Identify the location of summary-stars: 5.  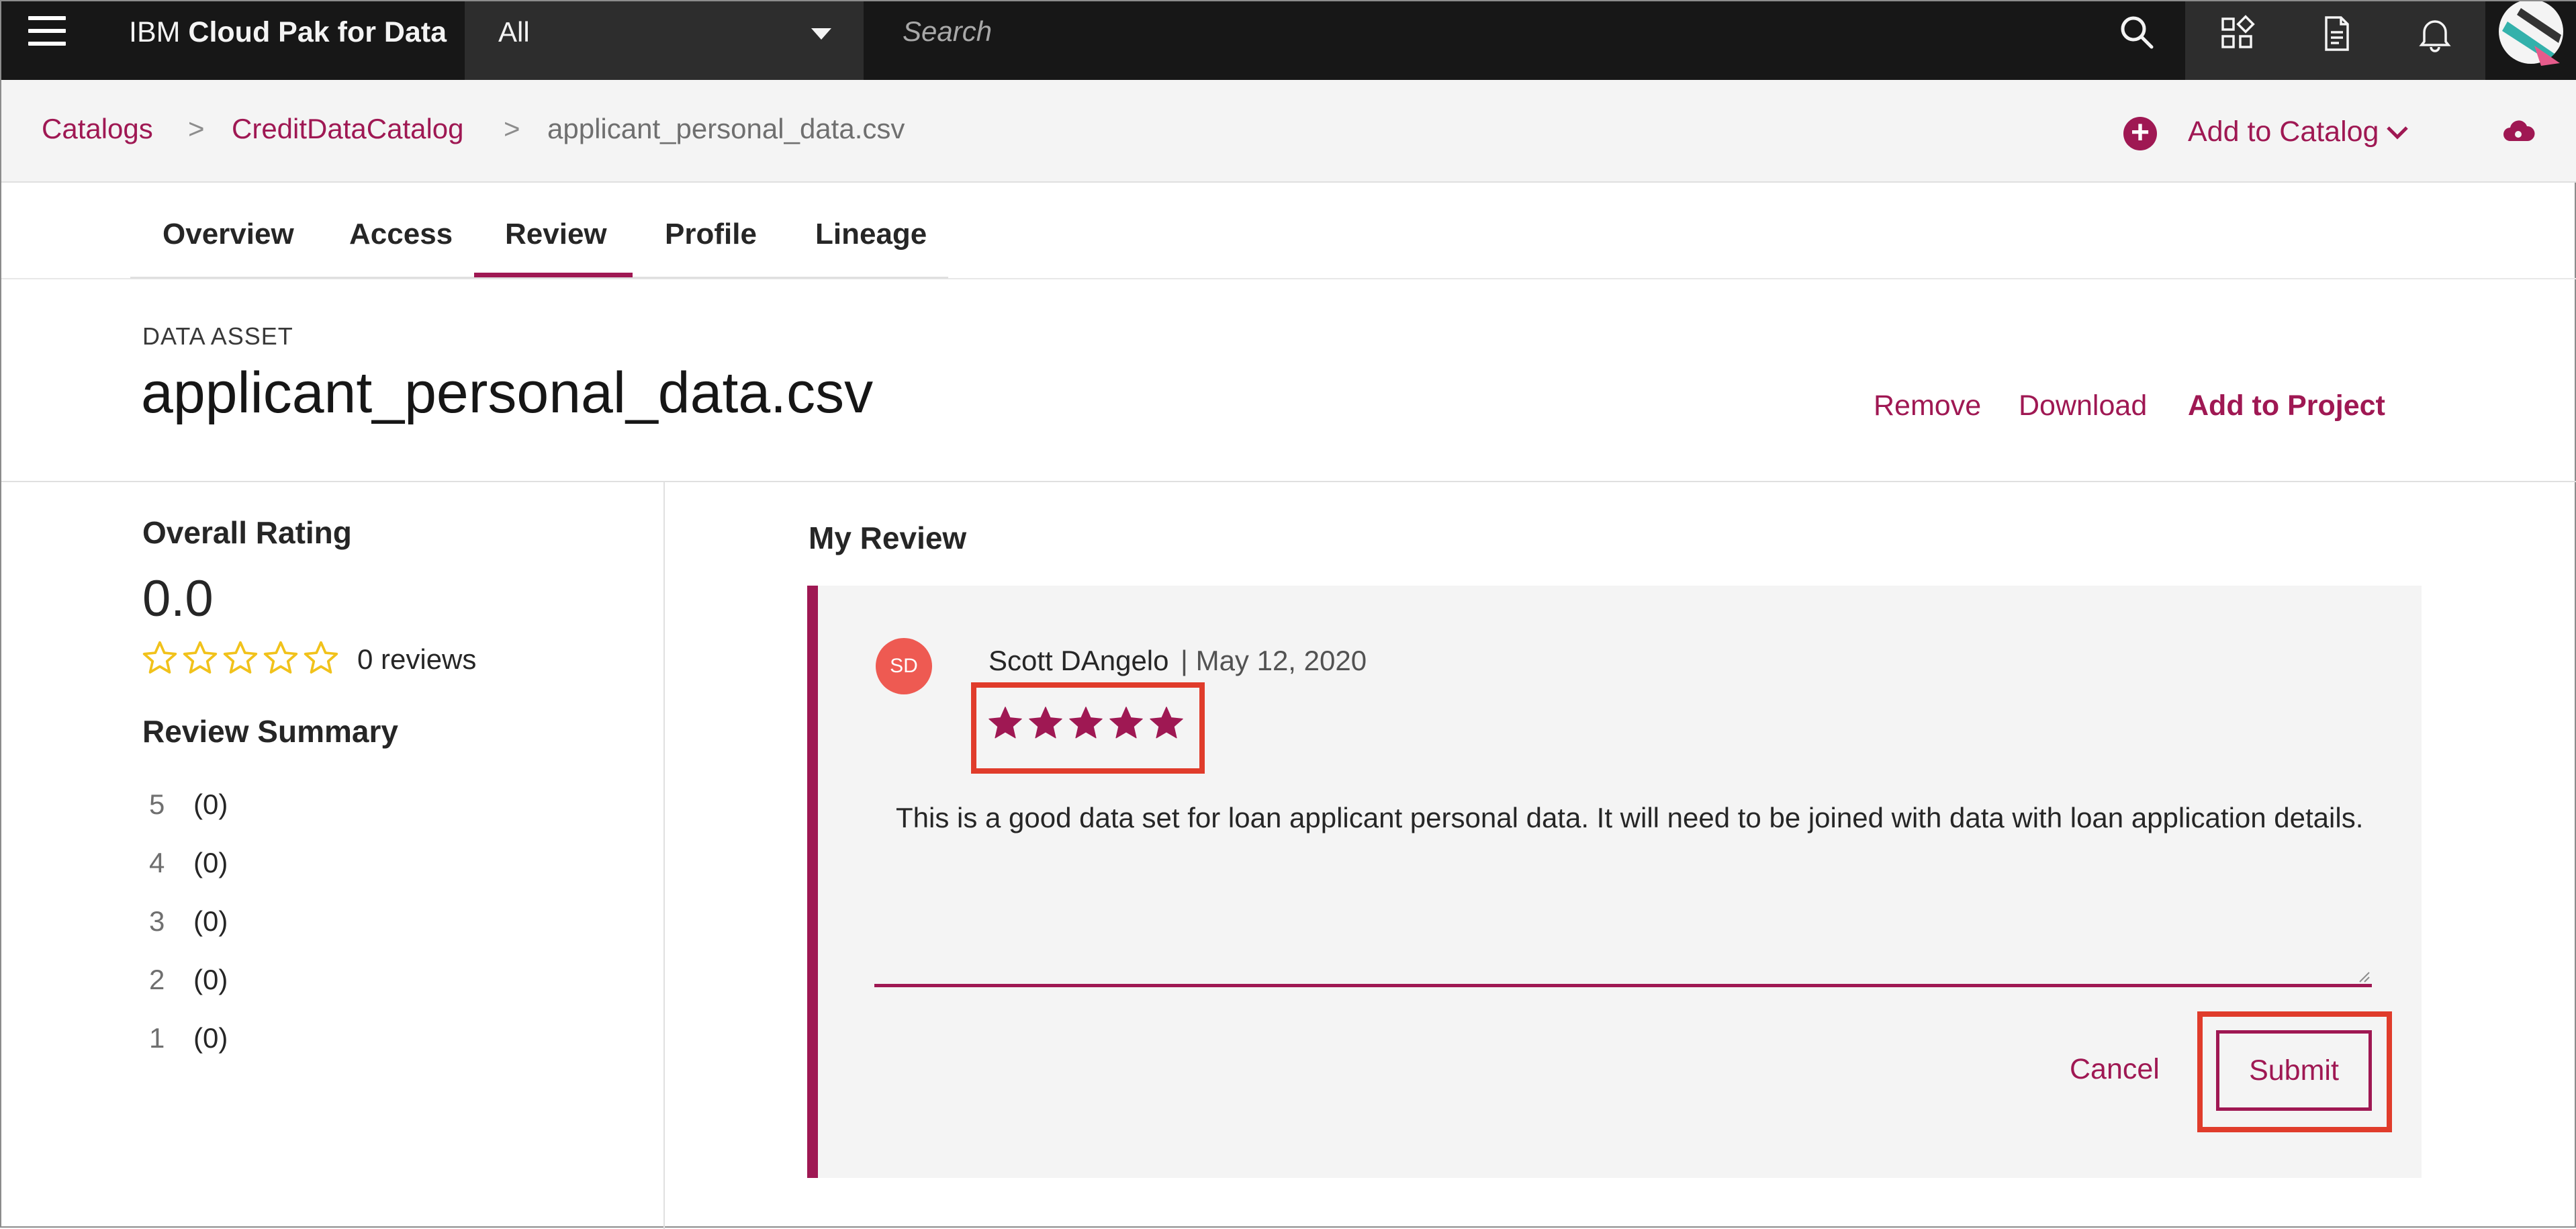
(157, 804).